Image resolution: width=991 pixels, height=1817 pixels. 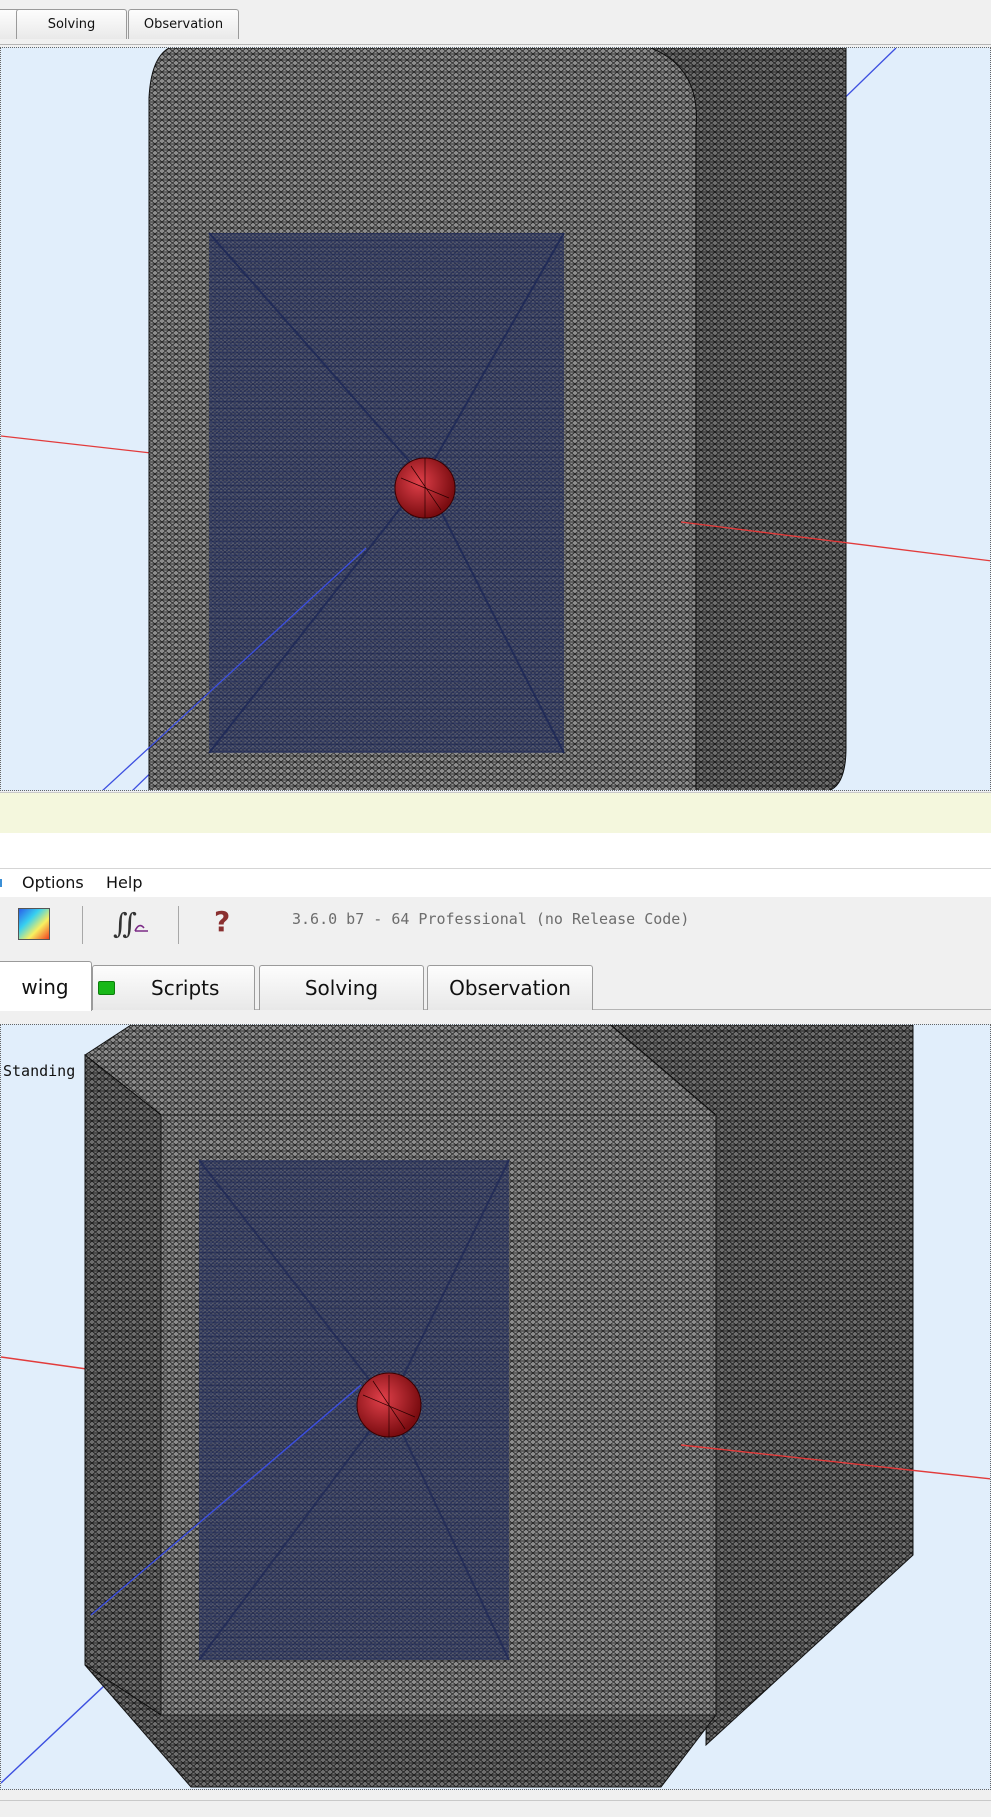 I want to click on x-axis-line, so click(x=76, y=444).